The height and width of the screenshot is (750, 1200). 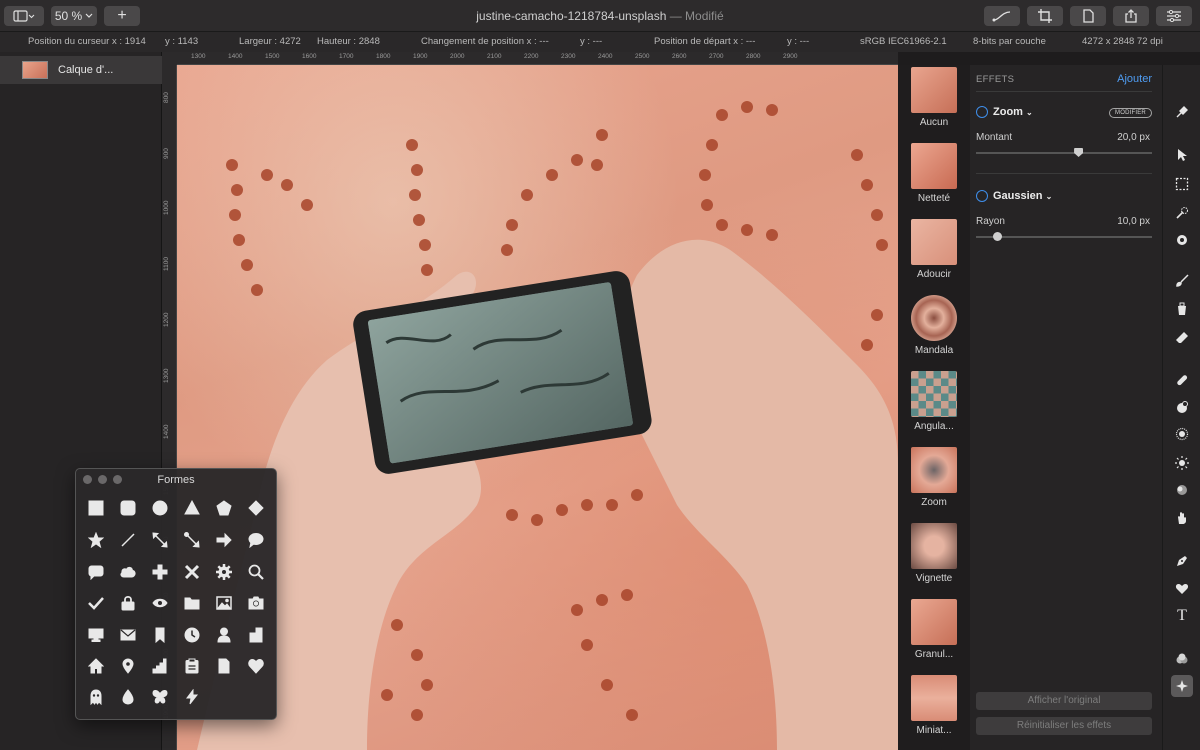 I want to click on preset-aucun: Aucun, so click(x=934, y=103).